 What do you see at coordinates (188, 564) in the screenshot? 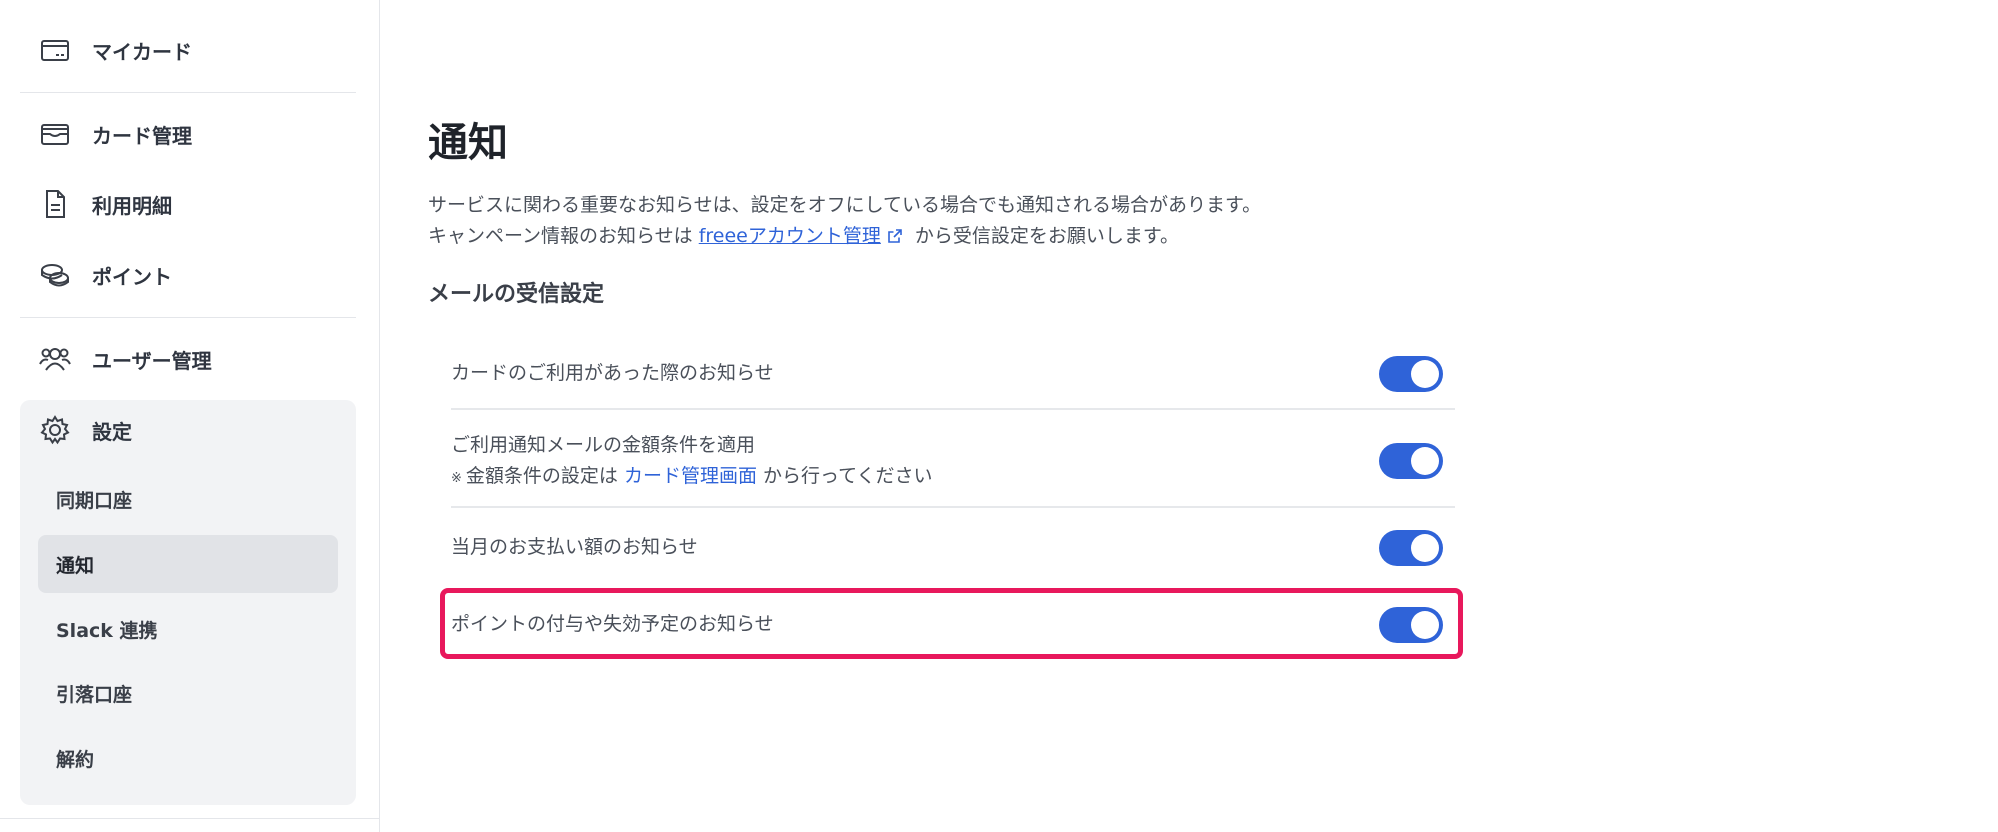
I see `sidebar-subitem-notification: 通知` at bounding box center [188, 564].